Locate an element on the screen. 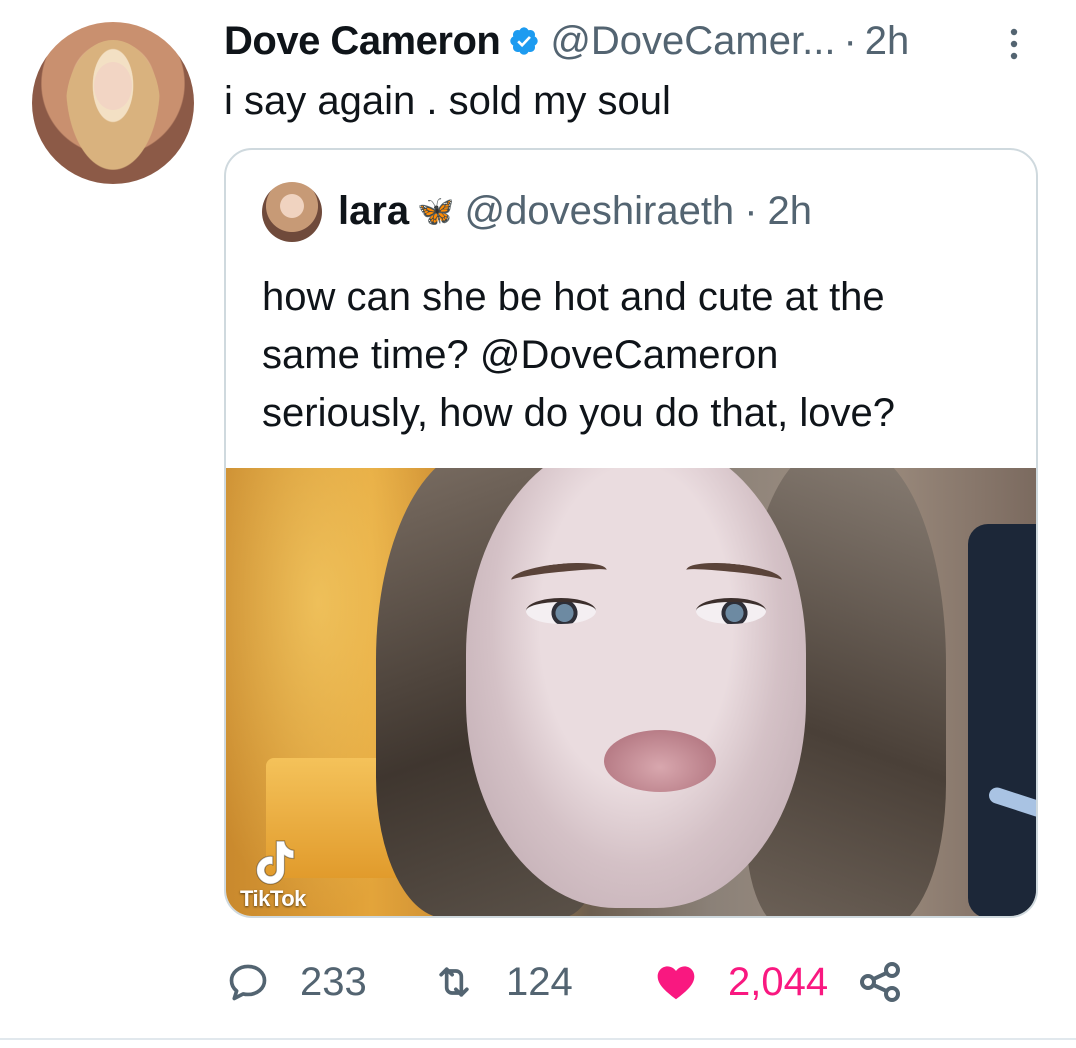 This screenshot has height=1048, width=1076. reply-count: 233 is located at coordinates (333, 981).